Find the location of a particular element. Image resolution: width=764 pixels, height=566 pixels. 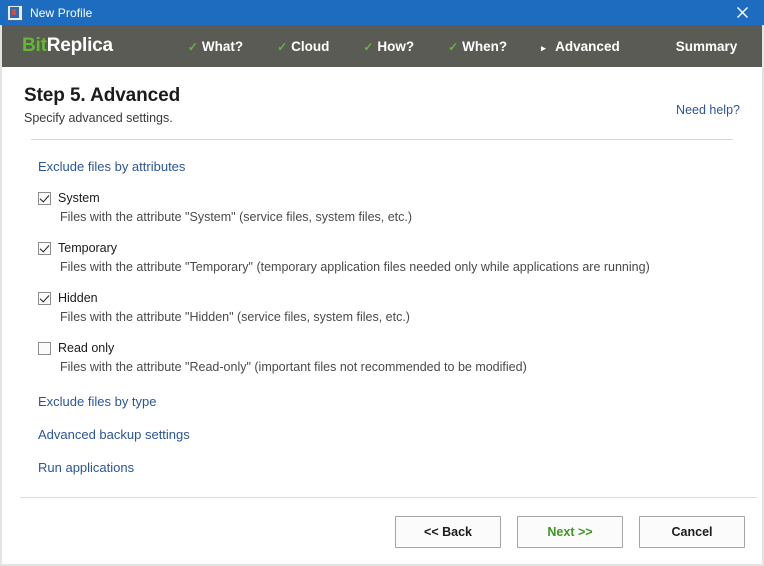

checkbox-temporary-label: Temporary is located at coordinates (87, 248).